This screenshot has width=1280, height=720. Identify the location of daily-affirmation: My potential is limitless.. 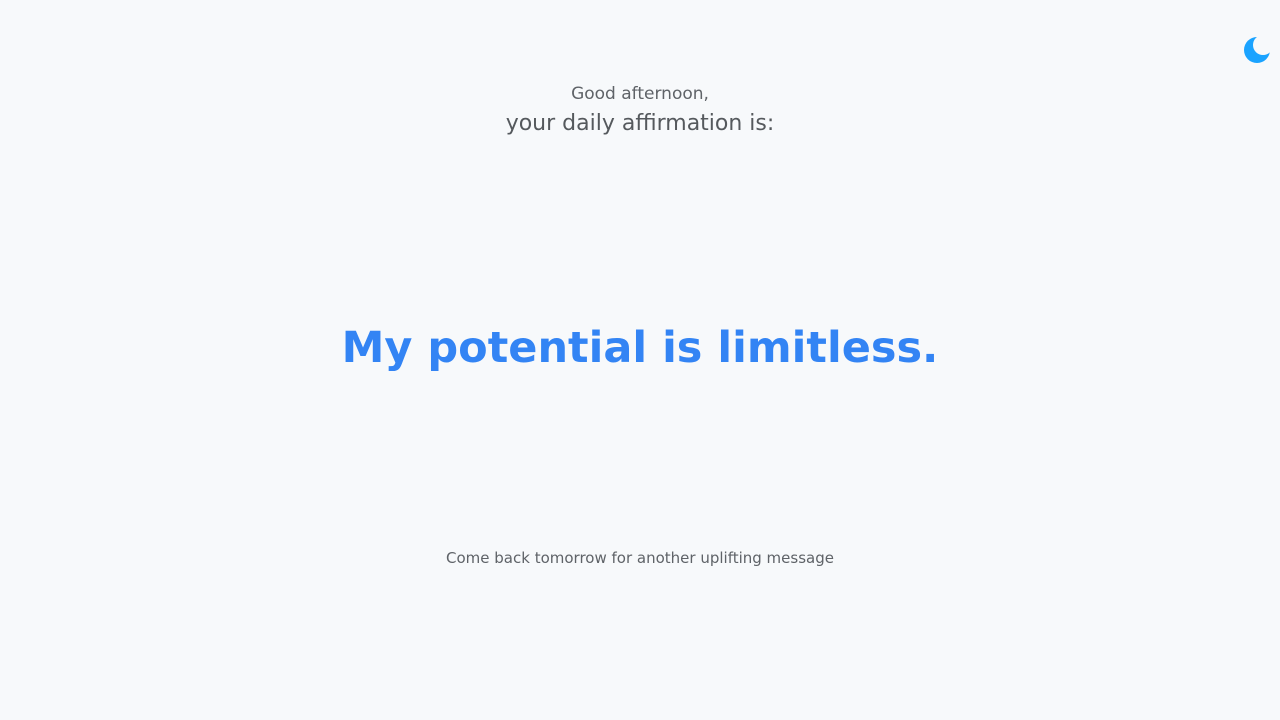
(640, 348).